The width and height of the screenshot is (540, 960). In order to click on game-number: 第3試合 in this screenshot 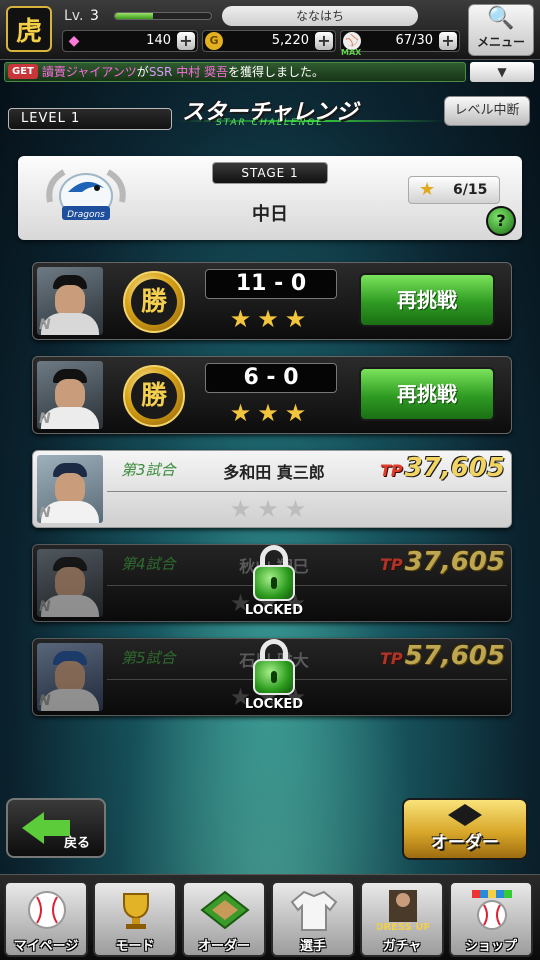, I will do `click(148, 470)`.